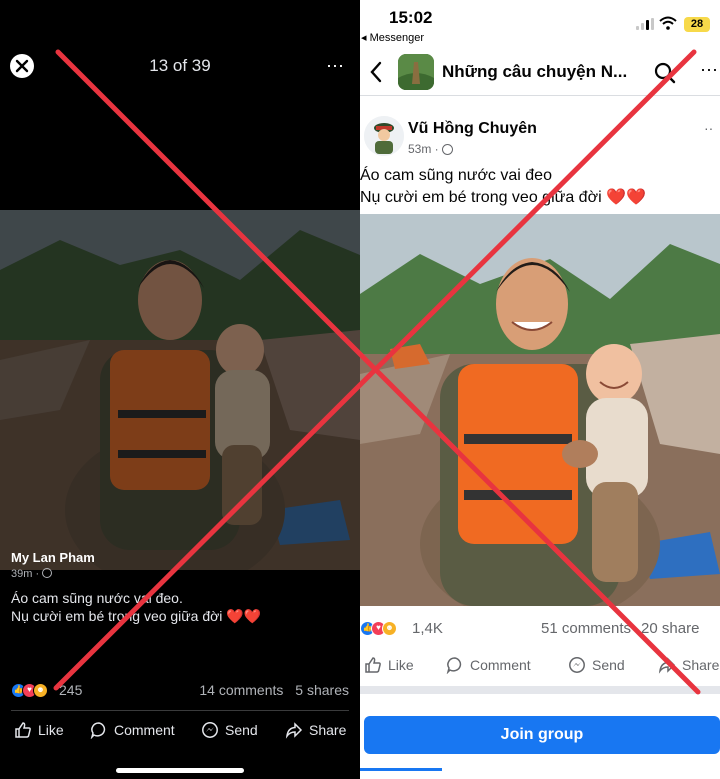 Image resolution: width=720 pixels, height=779 pixels. What do you see at coordinates (180, 770) in the screenshot?
I see `home-indicator` at bounding box center [180, 770].